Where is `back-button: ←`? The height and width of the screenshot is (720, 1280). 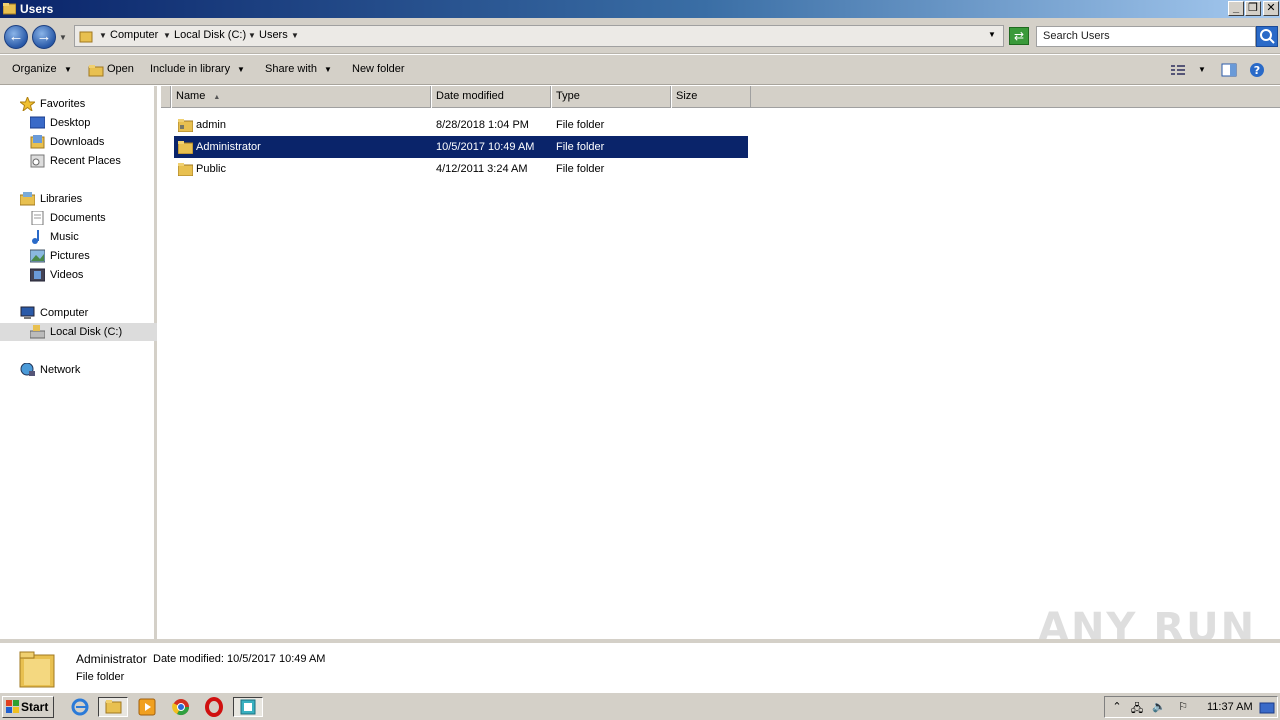
back-button: ← is located at coordinates (16, 37).